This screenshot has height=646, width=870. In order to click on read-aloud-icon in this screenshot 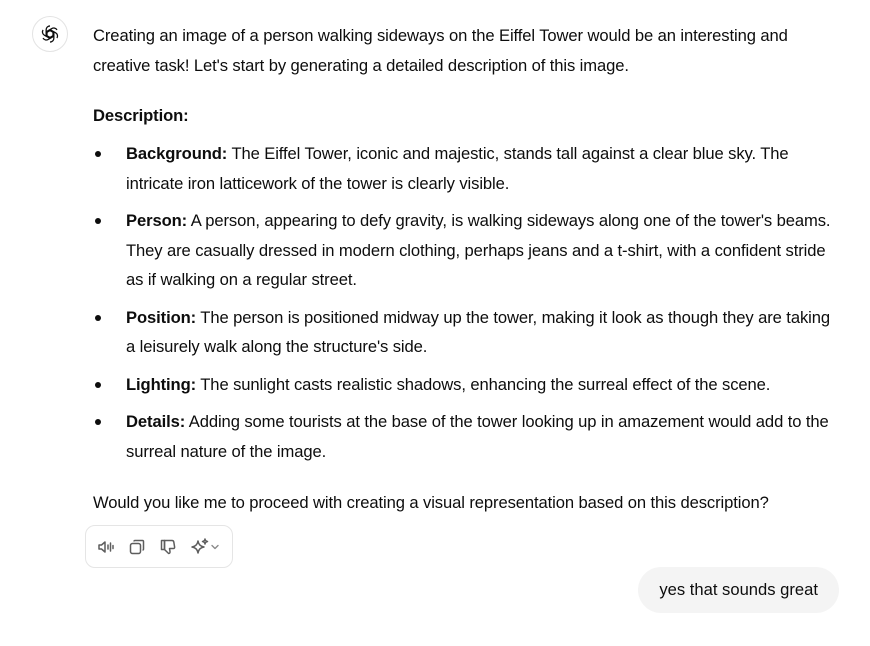, I will do `click(106, 546)`.